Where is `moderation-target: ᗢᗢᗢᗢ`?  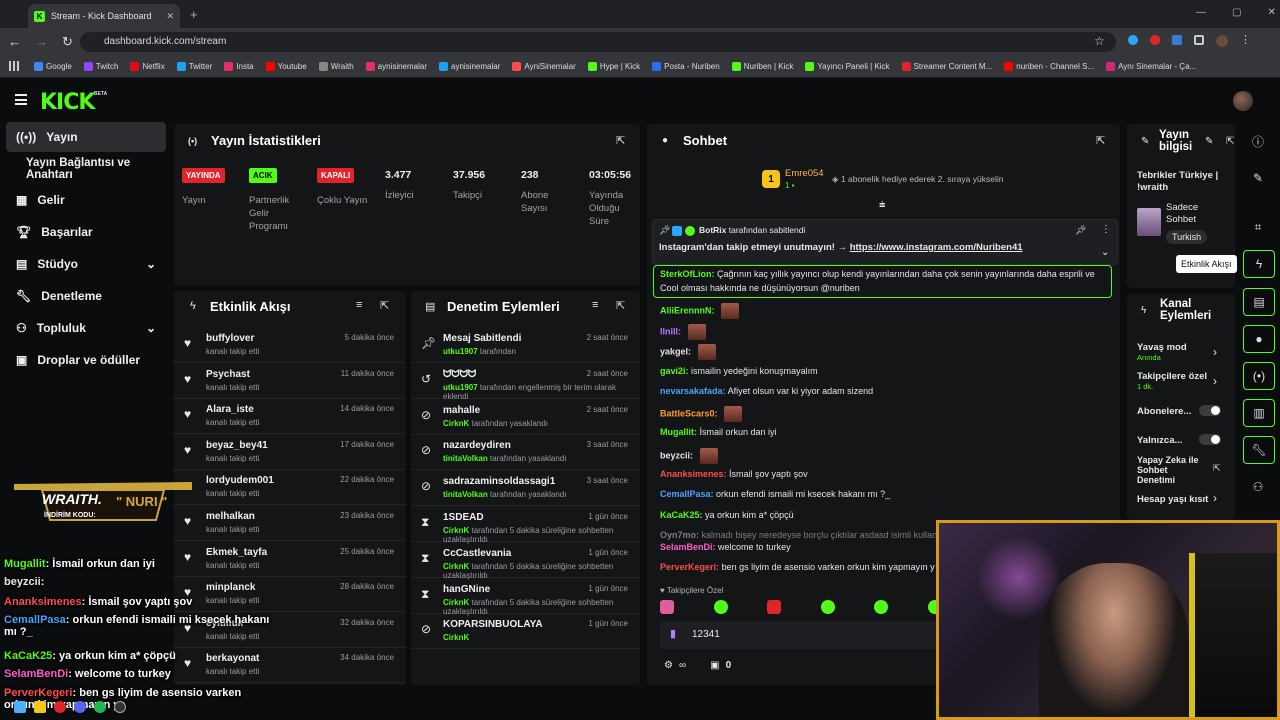
moderation-target: ᗢᗢᗢᗢ is located at coordinates (459, 374).